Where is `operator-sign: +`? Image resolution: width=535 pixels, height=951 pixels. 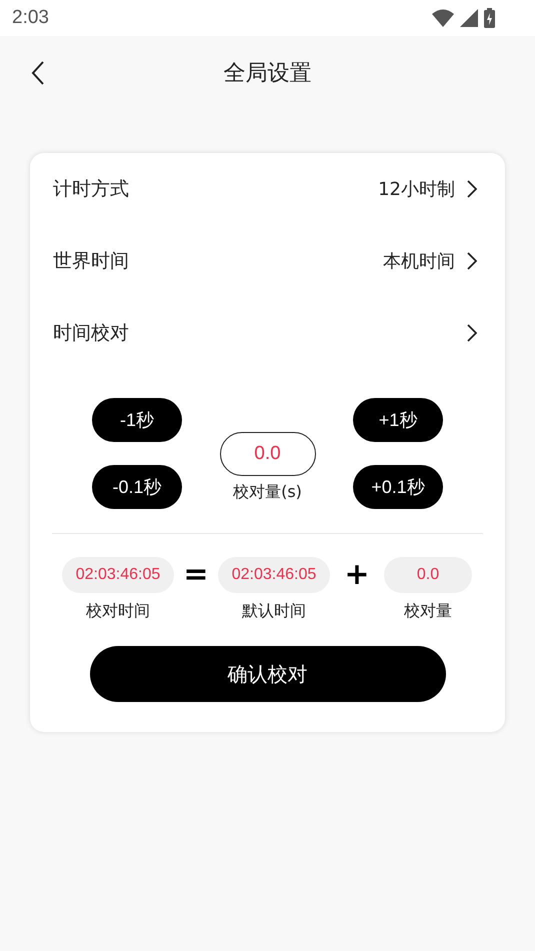
operator-sign: + is located at coordinates (357, 575).